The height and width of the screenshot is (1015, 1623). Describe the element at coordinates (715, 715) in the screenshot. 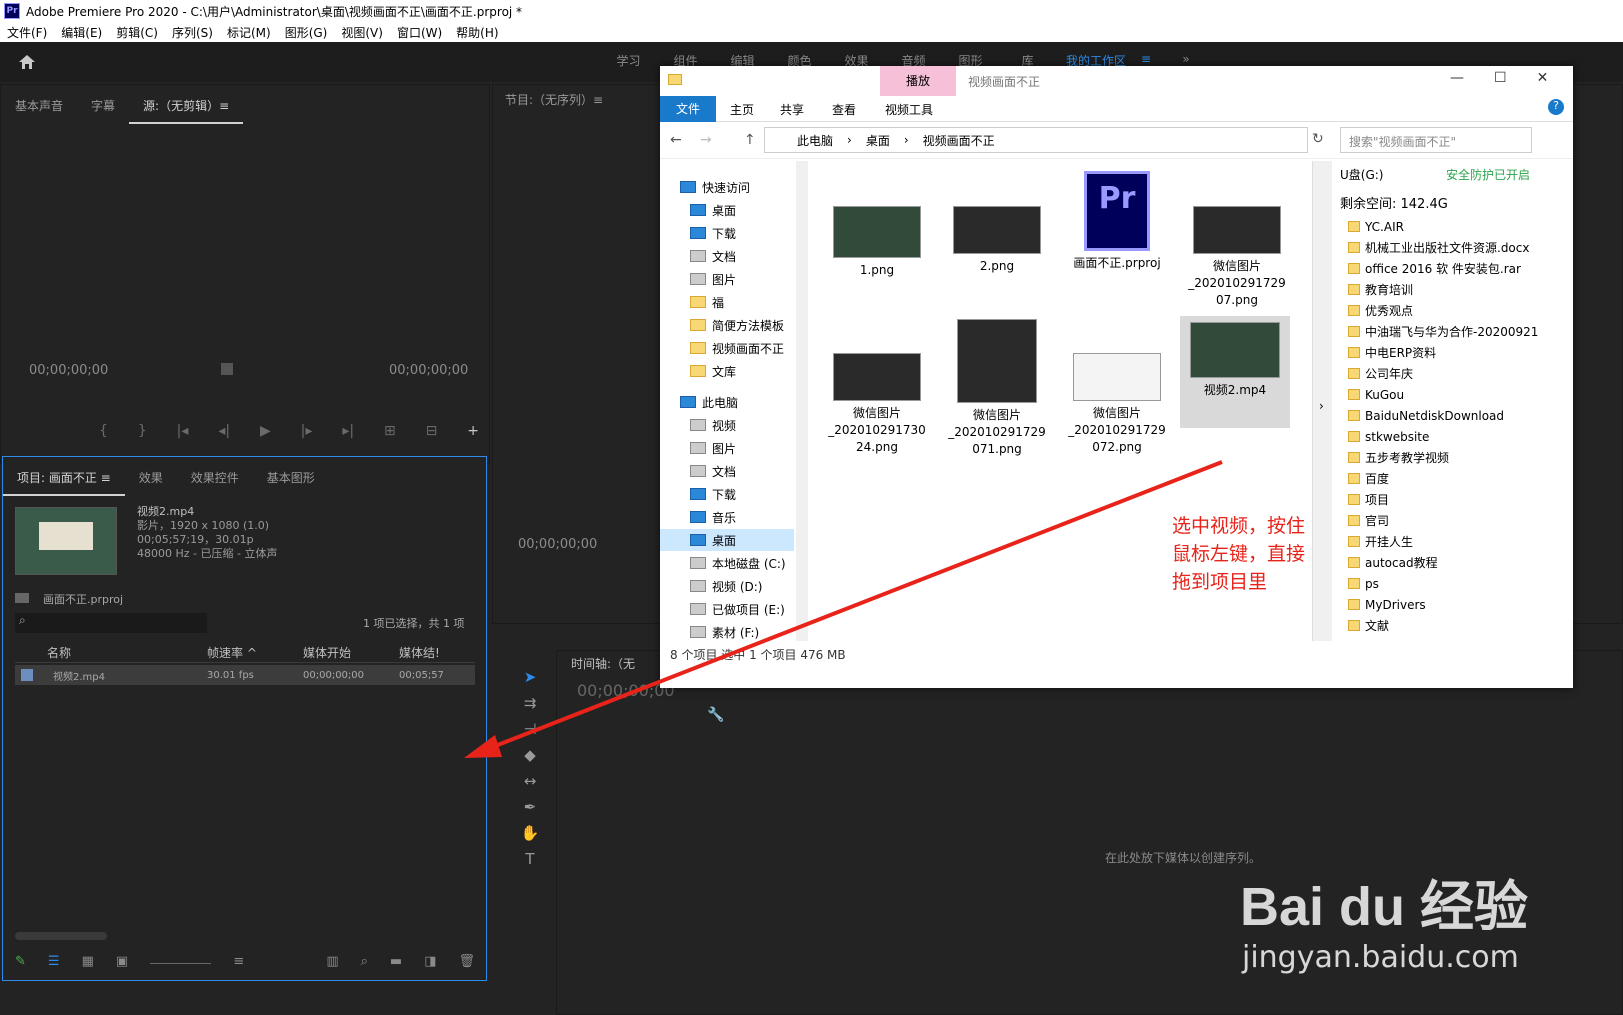

I see `wrench-icon: 🔧` at that location.